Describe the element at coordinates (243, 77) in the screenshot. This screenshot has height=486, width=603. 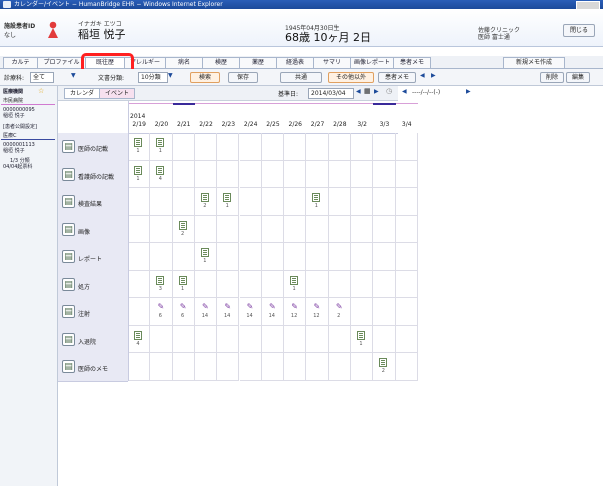
I see `save-button: 保存` at that location.